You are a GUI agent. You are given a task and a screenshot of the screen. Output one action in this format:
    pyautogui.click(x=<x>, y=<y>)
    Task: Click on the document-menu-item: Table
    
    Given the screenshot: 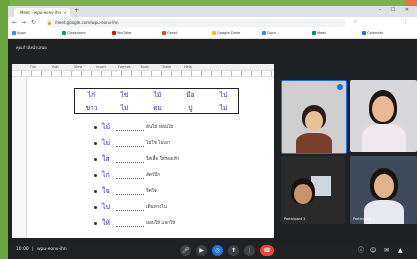 What is the action you would take?
    pyautogui.click(x=166, y=67)
    